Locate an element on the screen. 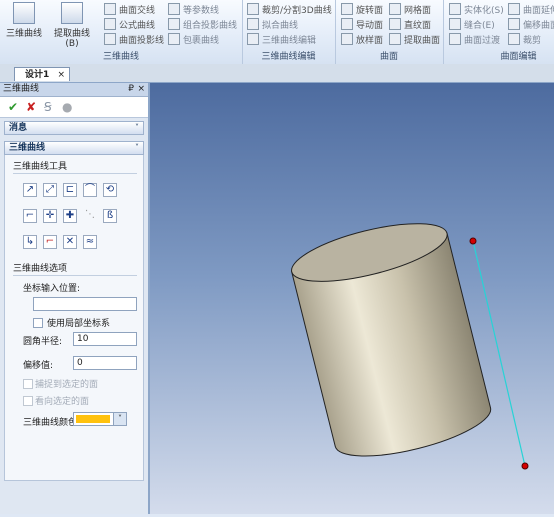 This screenshot has width=554, height=517. curve-color-picker: ˅ is located at coordinates (100, 419).